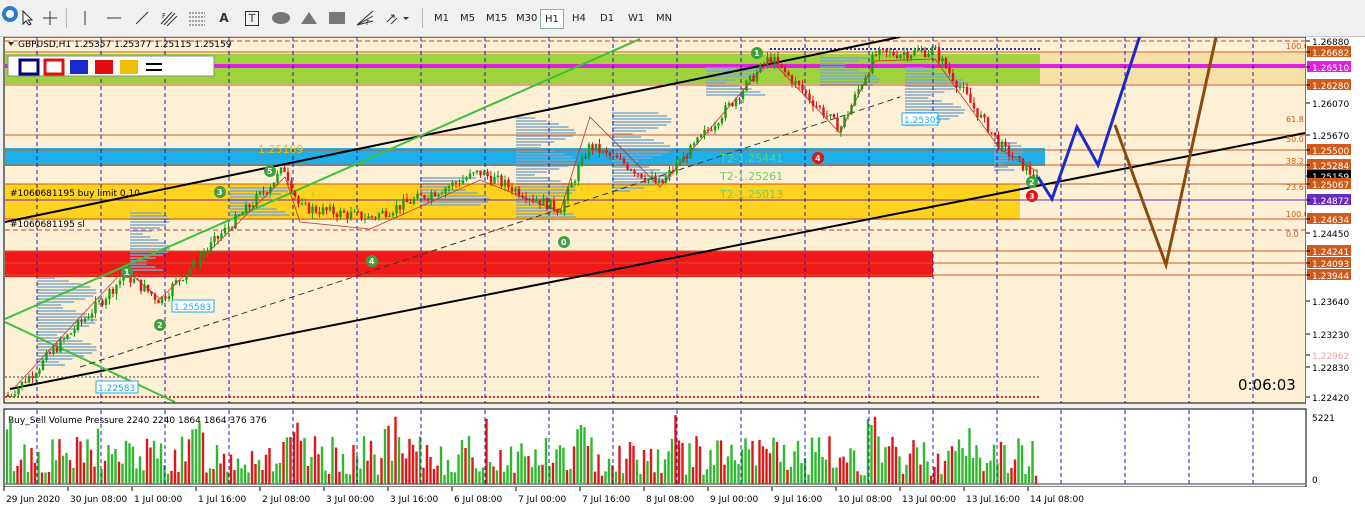  I want to click on fibonacci-channel-icon: F, so click(169, 18).